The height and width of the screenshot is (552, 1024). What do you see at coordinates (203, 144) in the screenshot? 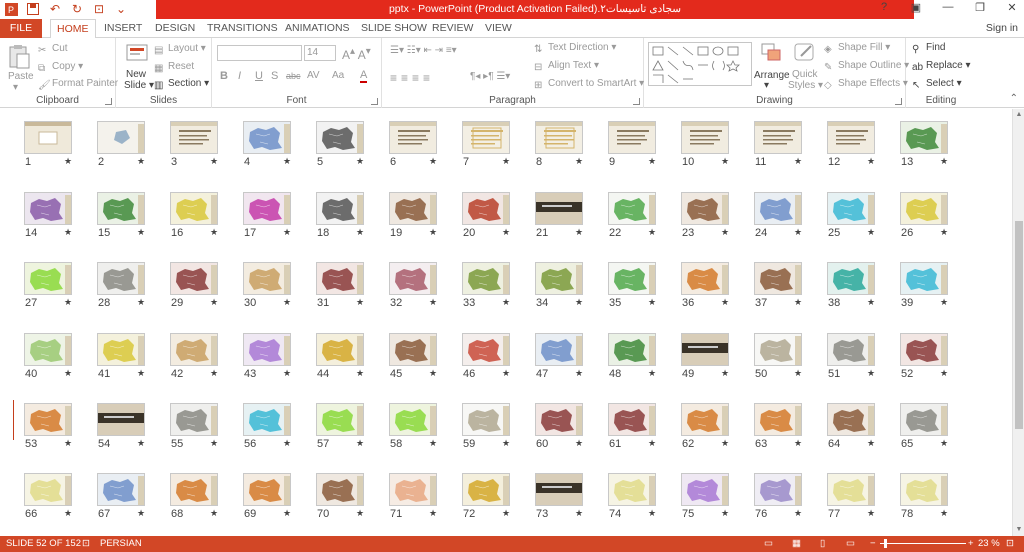
I see `slide-thumbnail: 3 ★` at bounding box center [203, 144].